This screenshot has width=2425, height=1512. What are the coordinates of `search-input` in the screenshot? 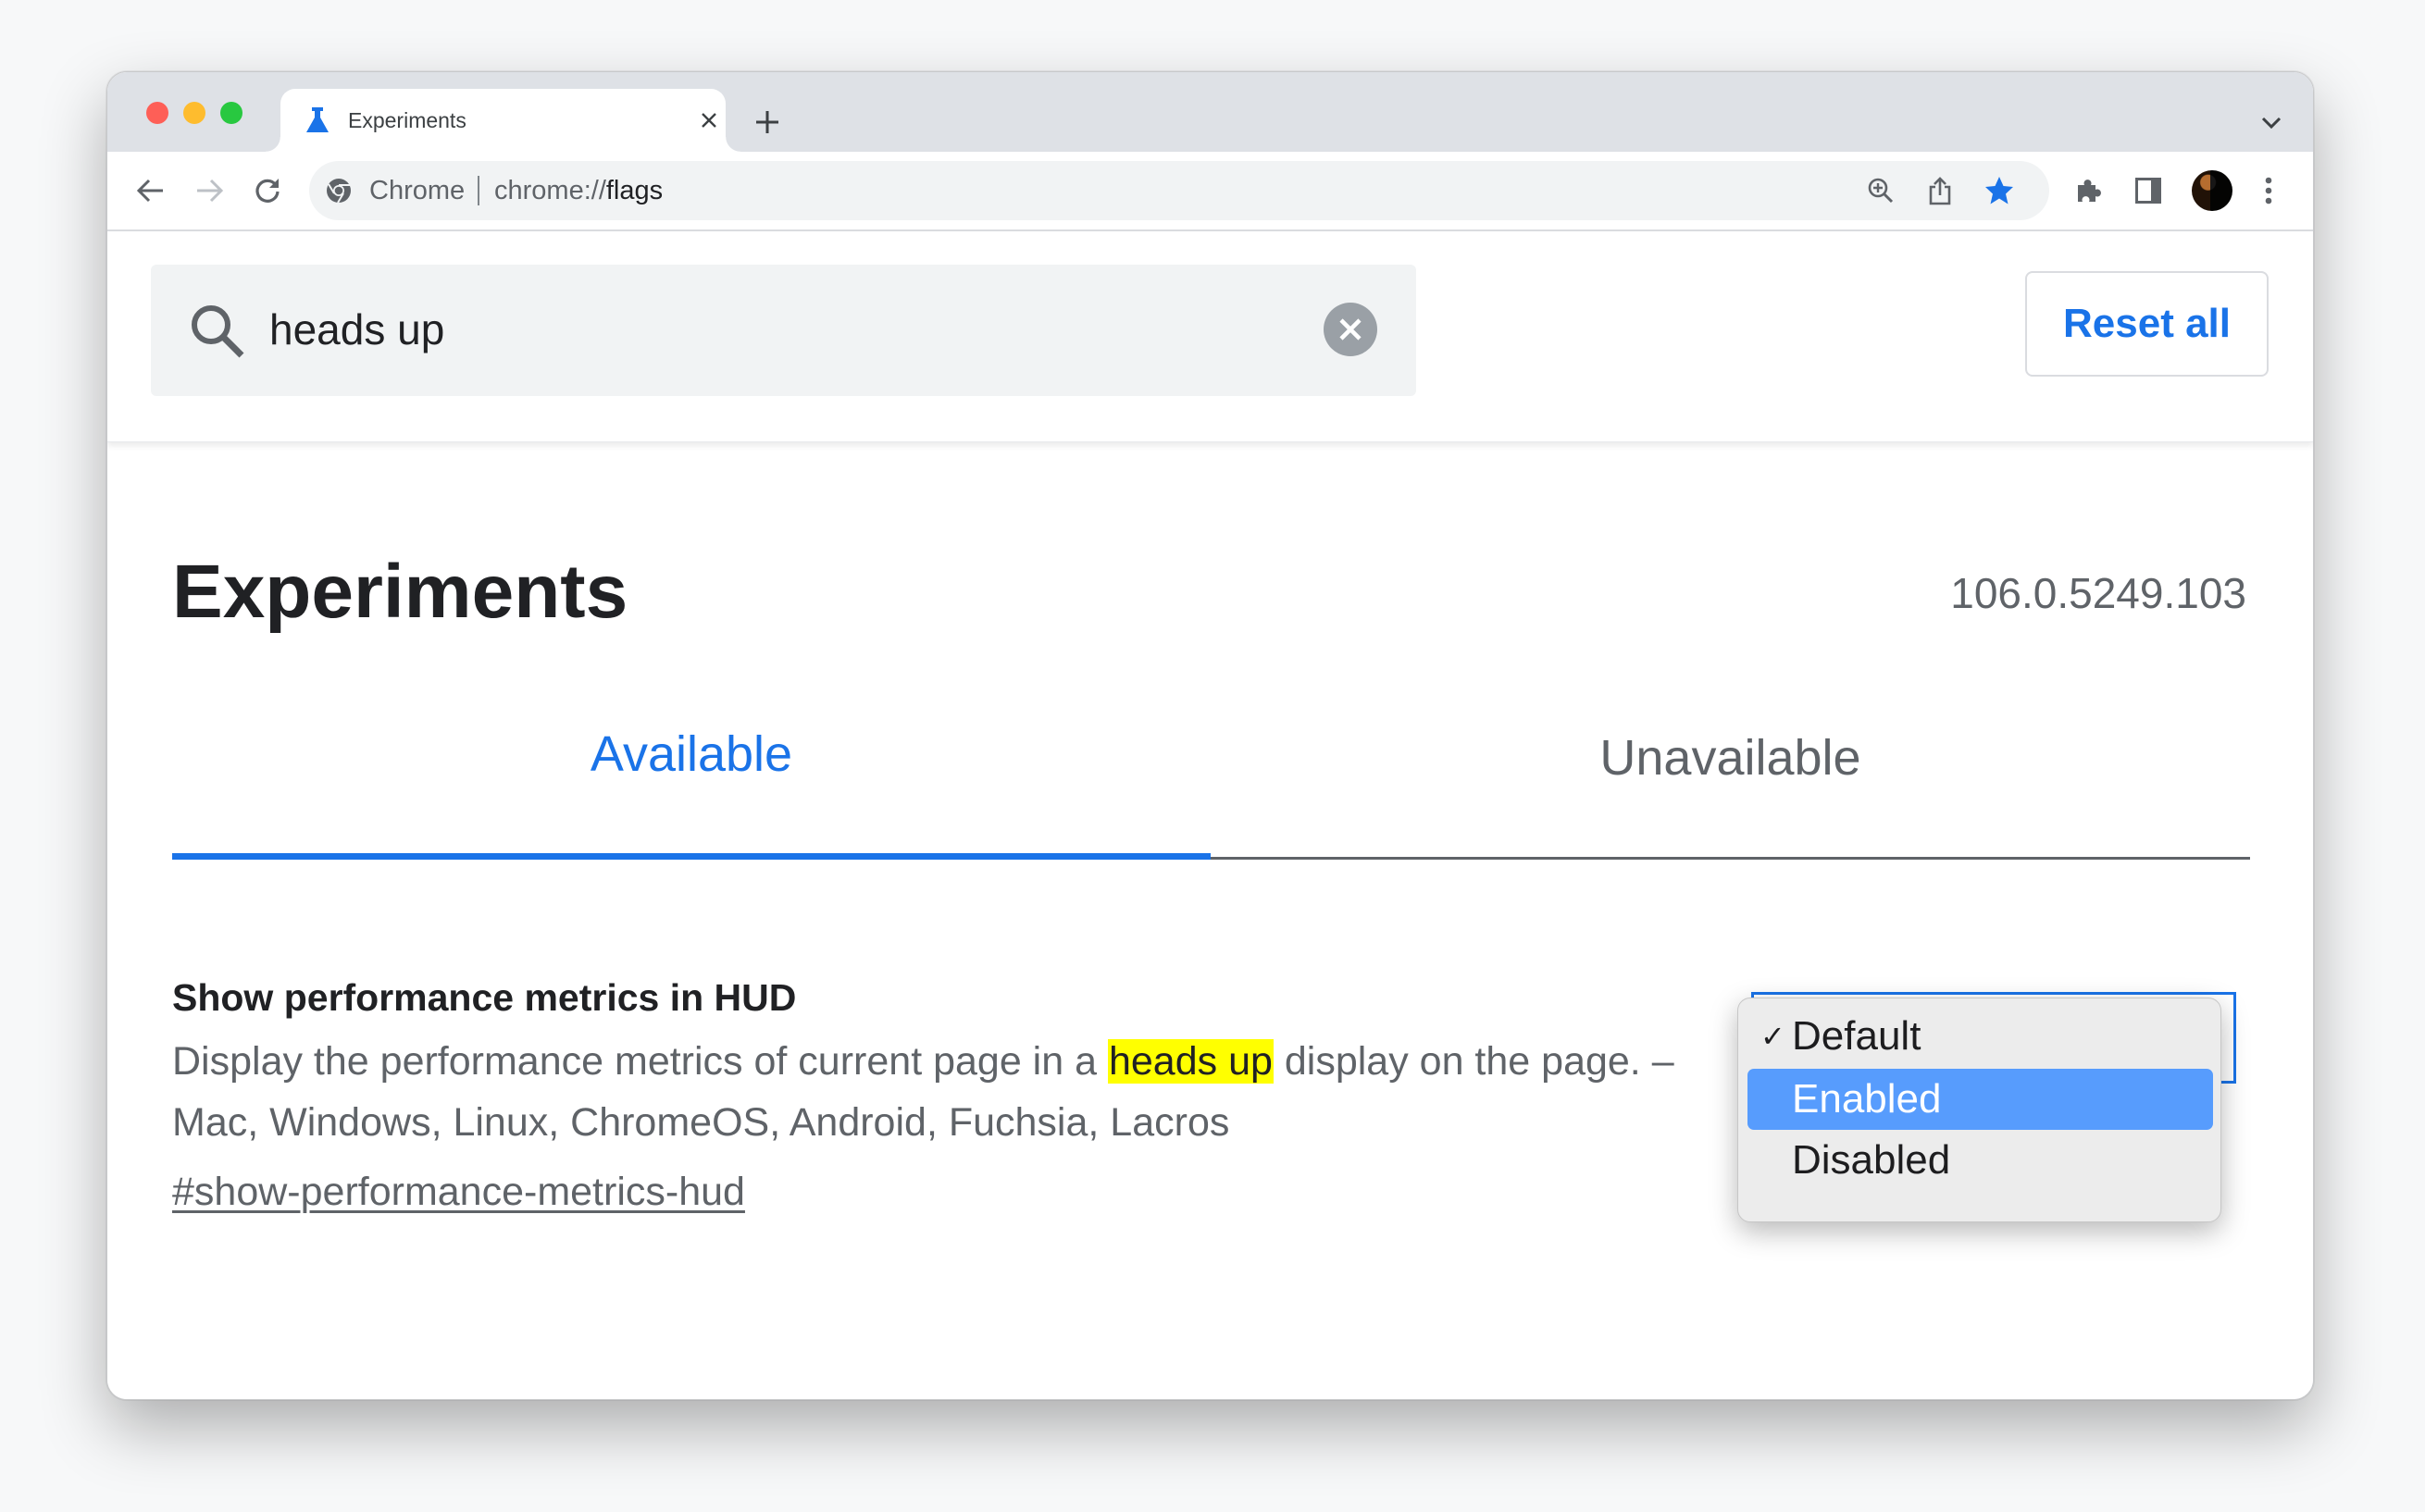 It's located at (778, 329).